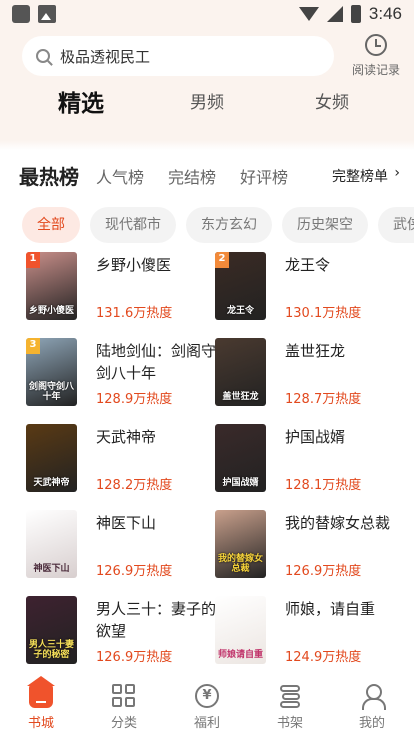  I want to click on status-bar: 3:46, so click(207, 15).